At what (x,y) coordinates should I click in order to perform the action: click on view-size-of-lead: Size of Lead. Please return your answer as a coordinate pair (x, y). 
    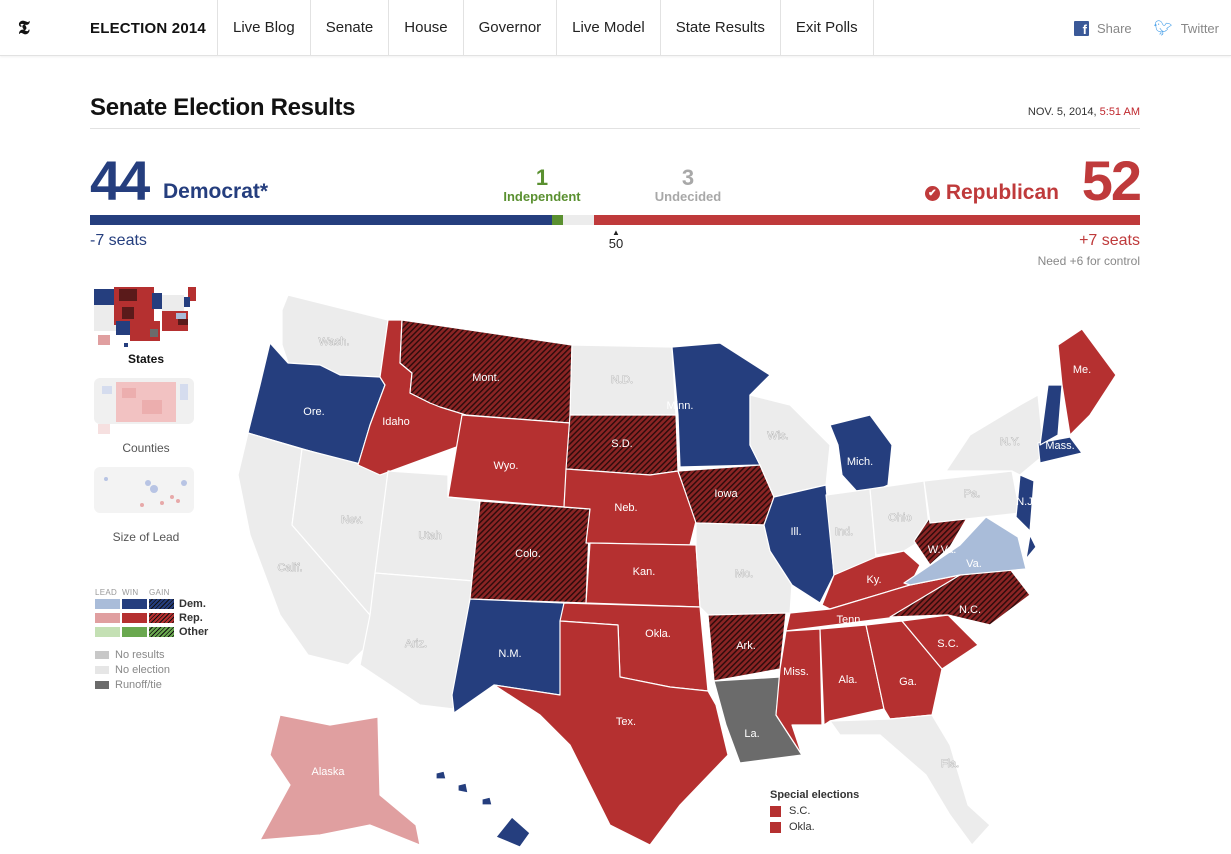
    Looking at the image, I should click on (146, 503).